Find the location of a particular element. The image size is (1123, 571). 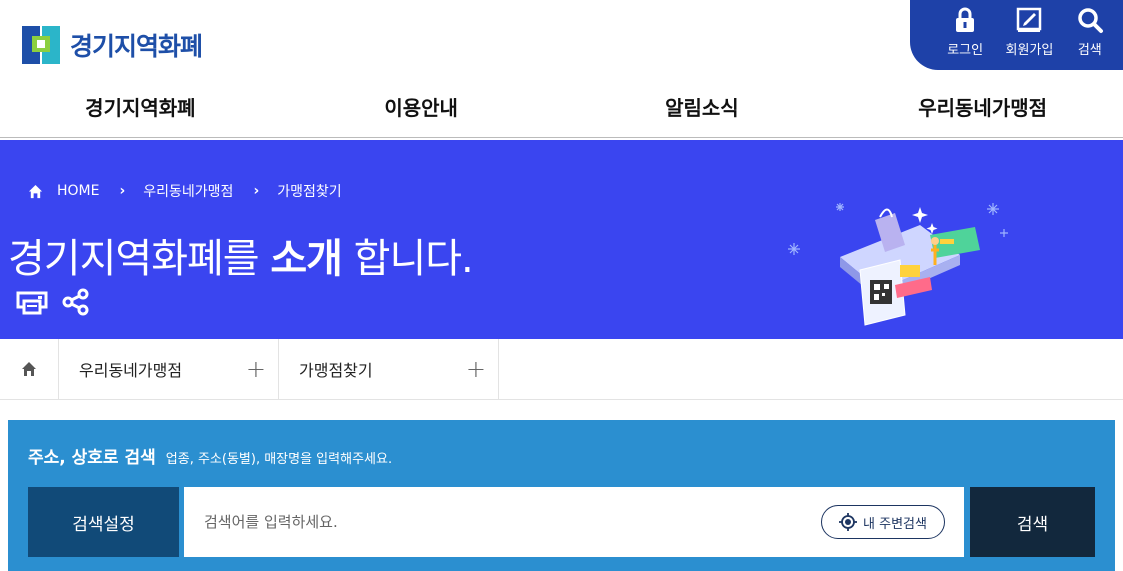

search-input-wrapper: 내 주변검색 is located at coordinates (574, 522).